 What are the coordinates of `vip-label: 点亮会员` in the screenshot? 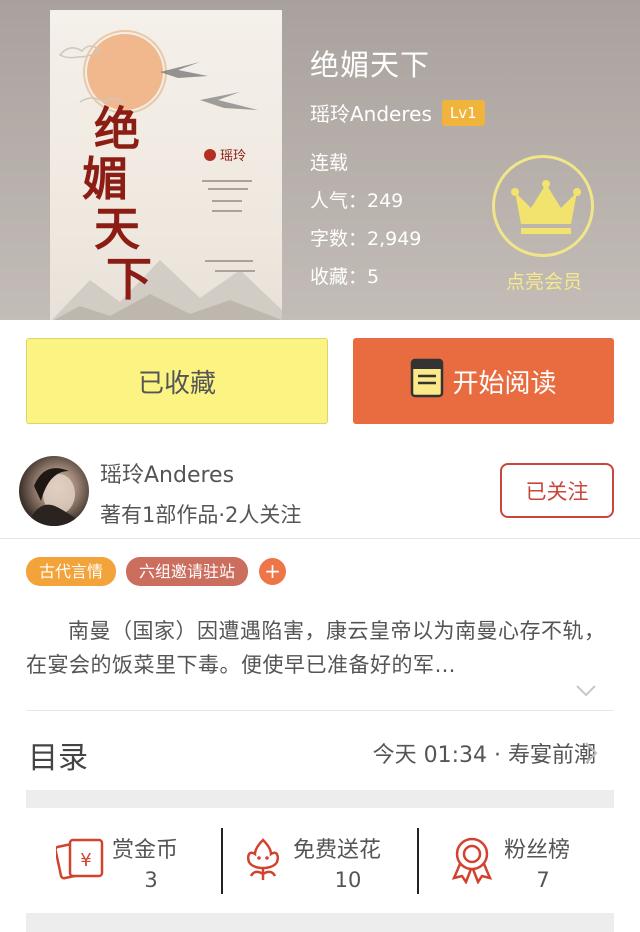 It's located at (543, 282).